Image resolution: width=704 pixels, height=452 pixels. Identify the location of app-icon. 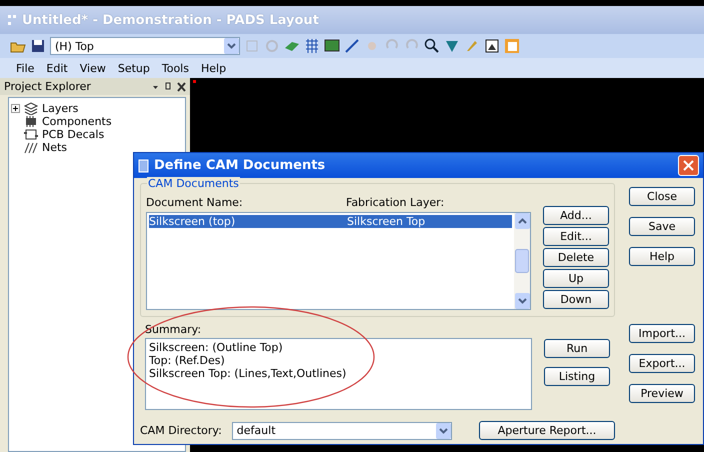
(12, 20).